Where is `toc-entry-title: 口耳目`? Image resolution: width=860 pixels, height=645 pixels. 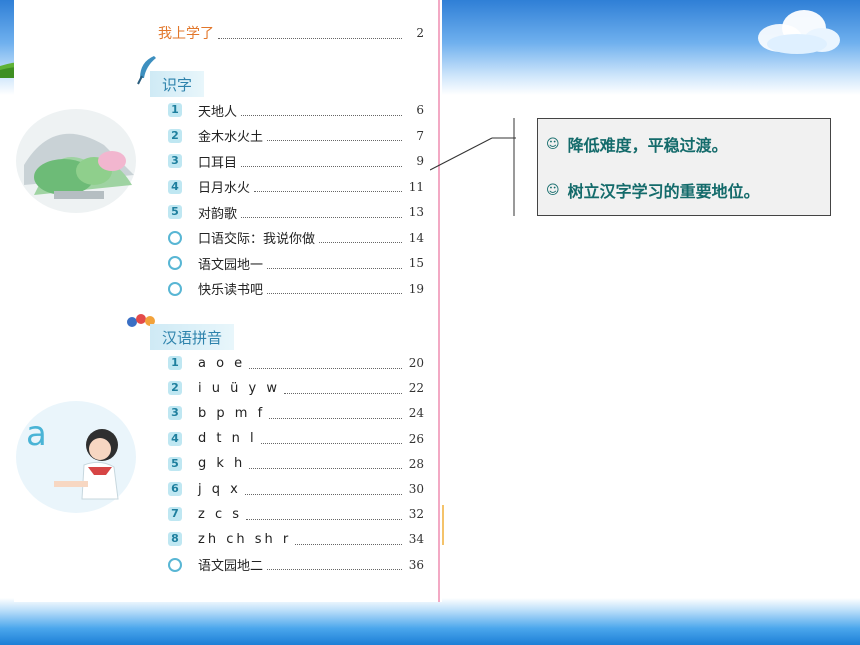 toc-entry-title: 口耳目 is located at coordinates (218, 163).